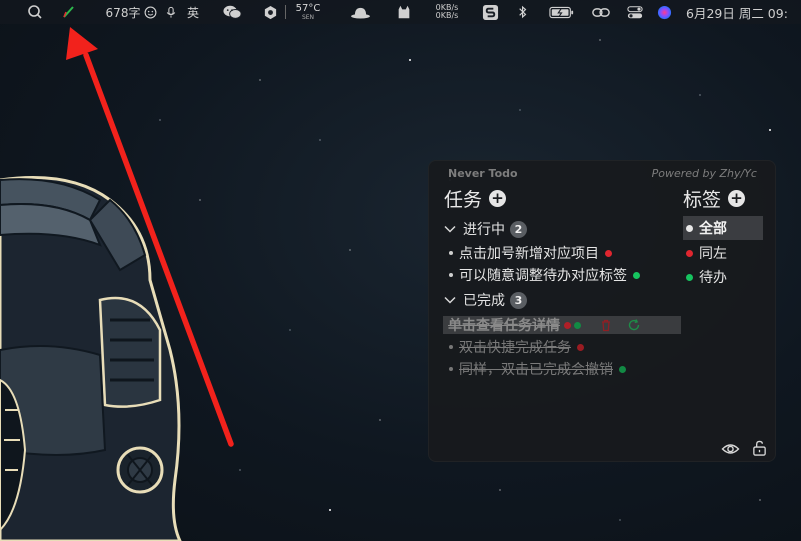  Describe the element at coordinates (150, 12) in the screenshot. I see `emoji-icon` at that location.